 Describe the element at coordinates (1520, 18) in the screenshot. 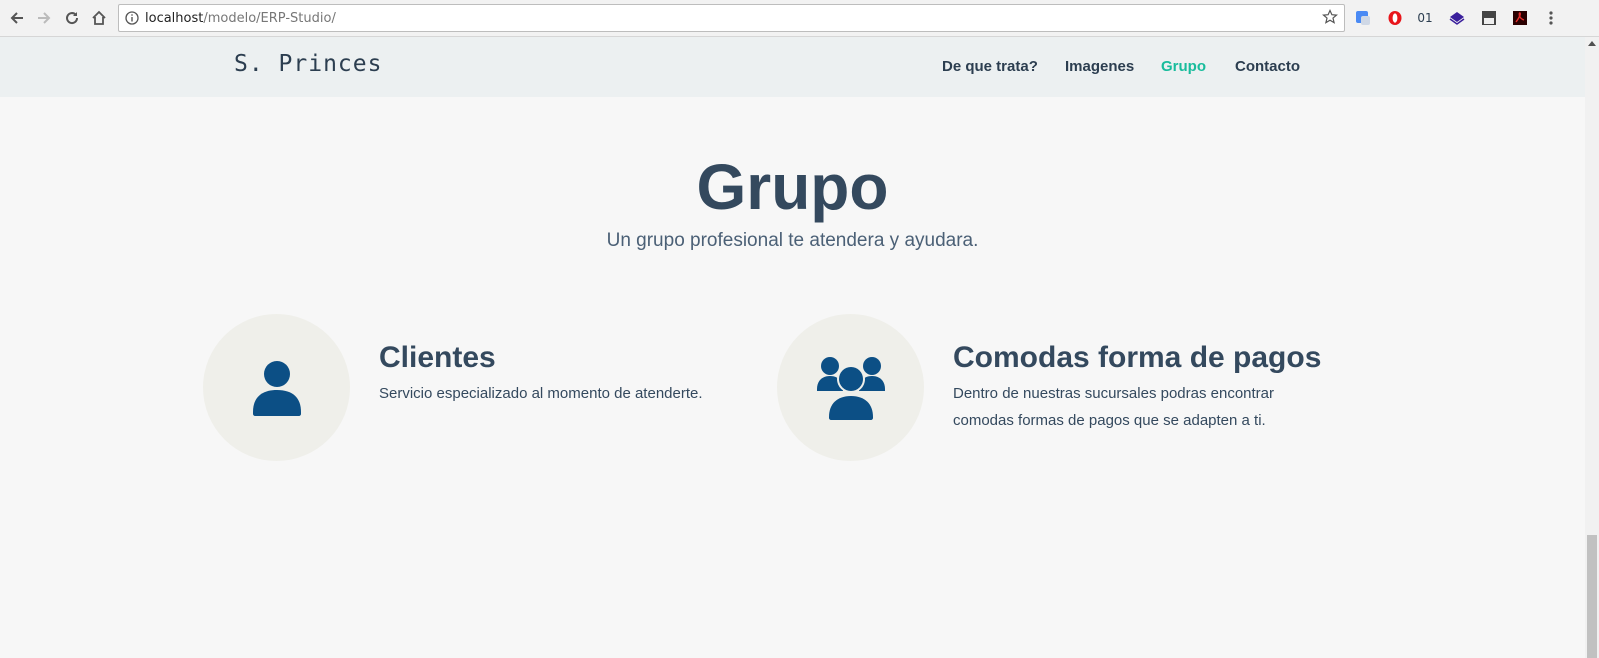

I see `pdf-extension-icon` at that location.